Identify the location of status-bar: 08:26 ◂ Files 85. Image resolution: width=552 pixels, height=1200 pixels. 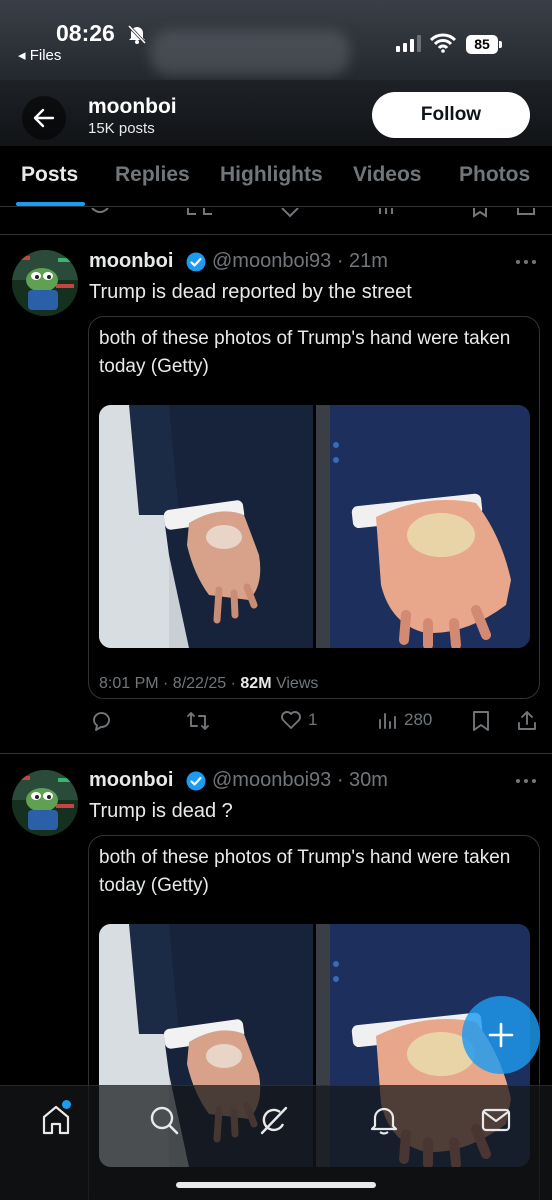
(276, 40).